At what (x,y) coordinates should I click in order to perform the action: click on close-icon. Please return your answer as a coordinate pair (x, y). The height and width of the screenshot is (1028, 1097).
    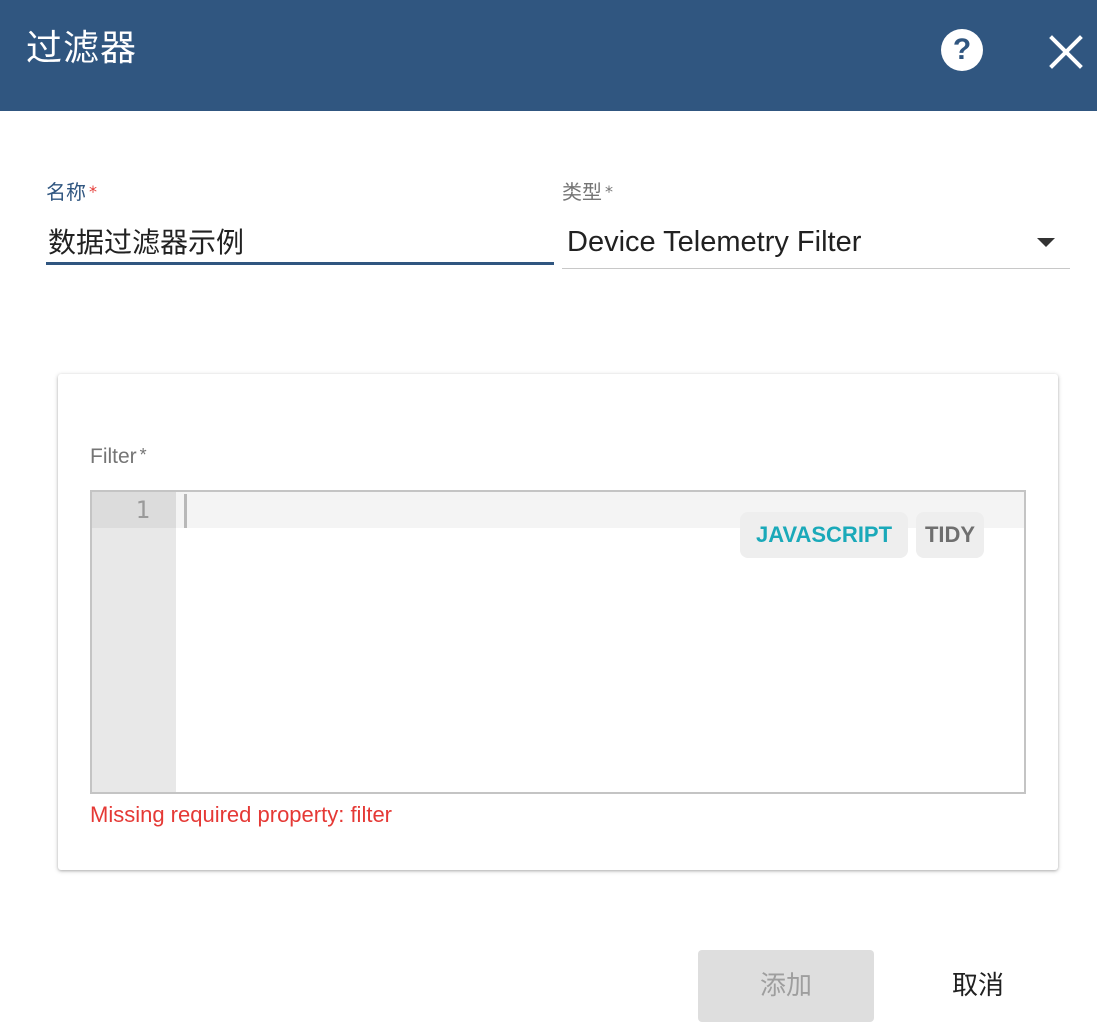
    Looking at the image, I should click on (1066, 52).